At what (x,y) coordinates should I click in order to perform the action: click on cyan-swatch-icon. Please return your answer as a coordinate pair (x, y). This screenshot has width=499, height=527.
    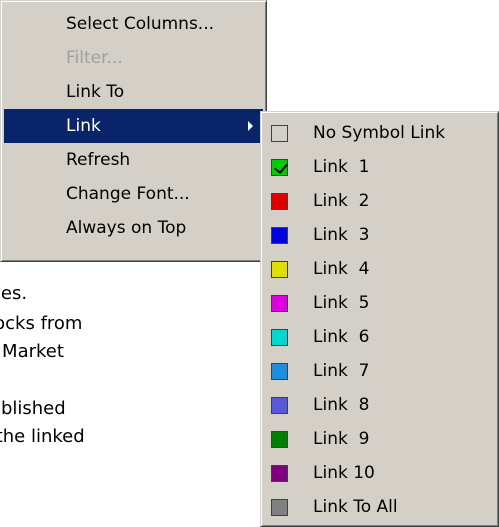
    Looking at the image, I should click on (279, 337).